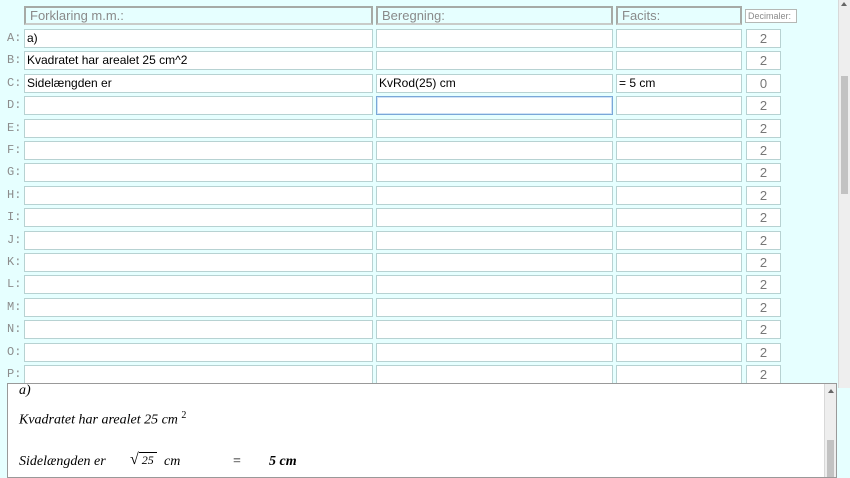 Image resolution: width=850 pixels, height=478 pixels. What do you see at coordinates (494, 83) in the screenshot?
I see `beregning-input: KvRod(25) cm` at bounding box center [494, 83].